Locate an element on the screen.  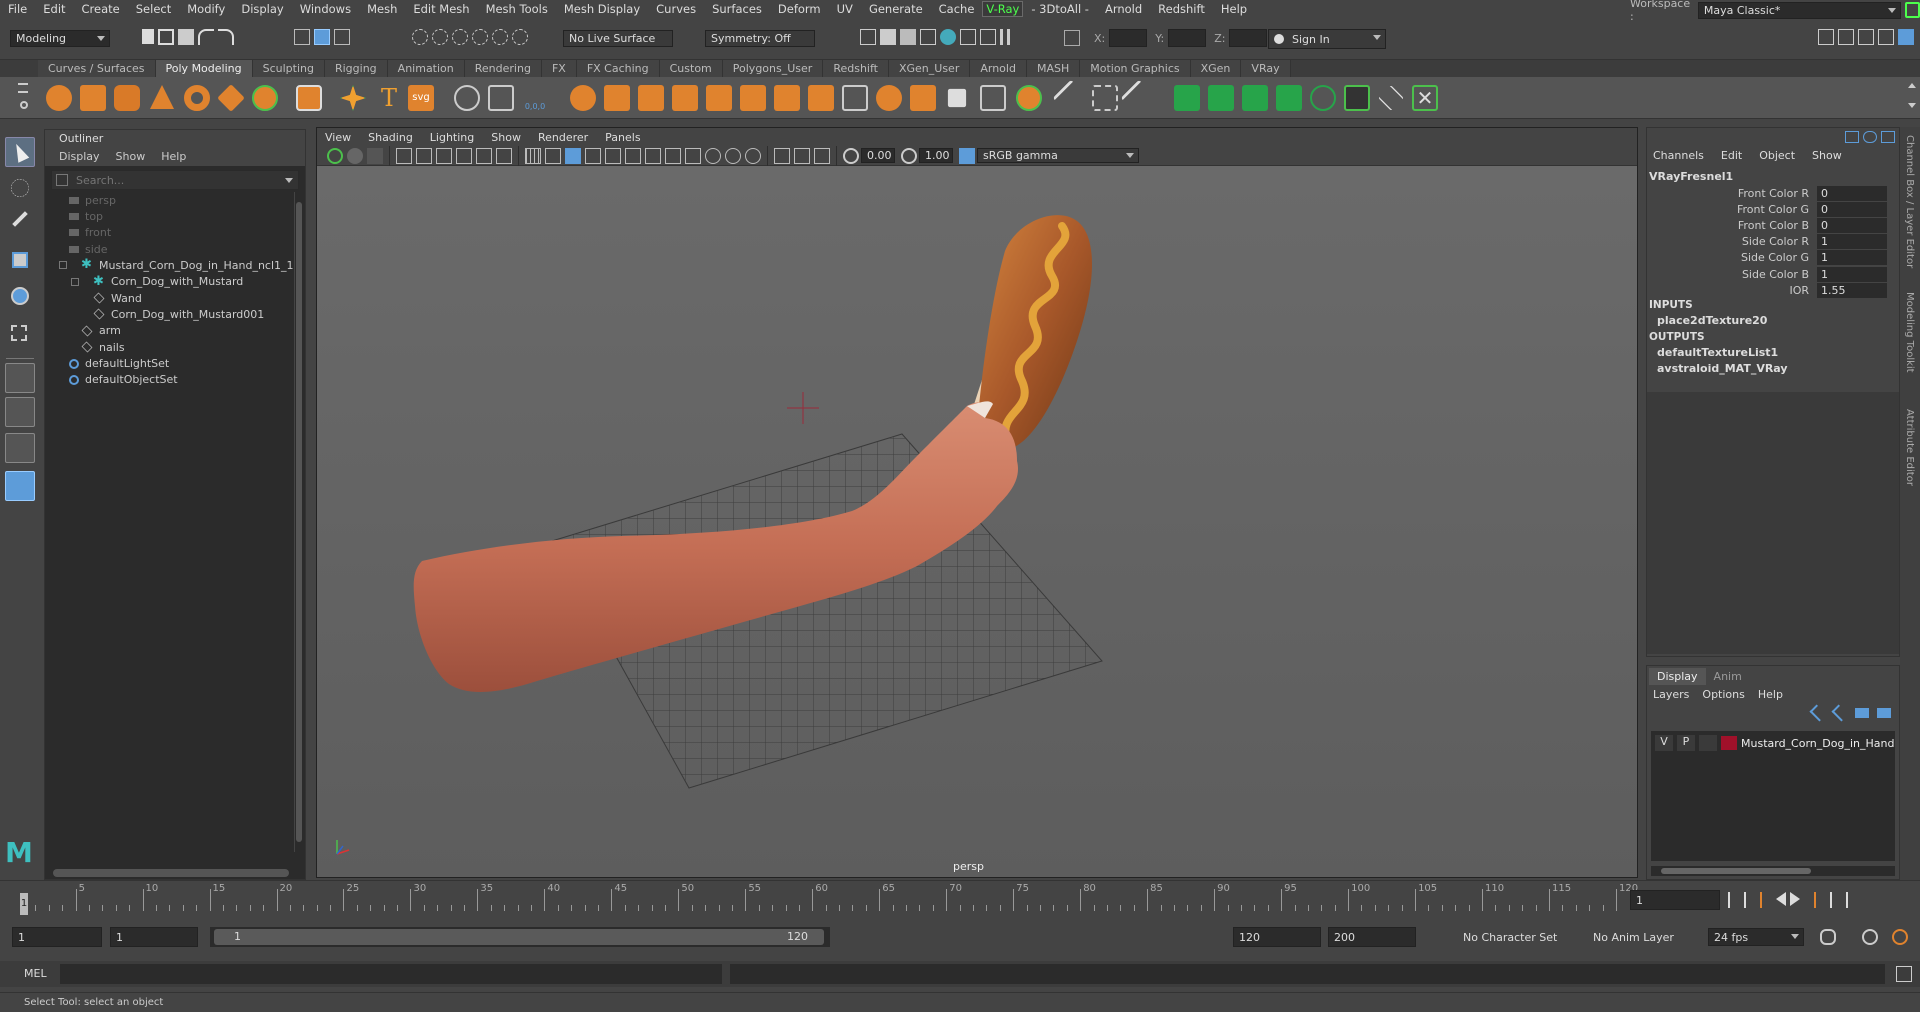
bool-intersection-icon is located at coordinates (1255, 98).